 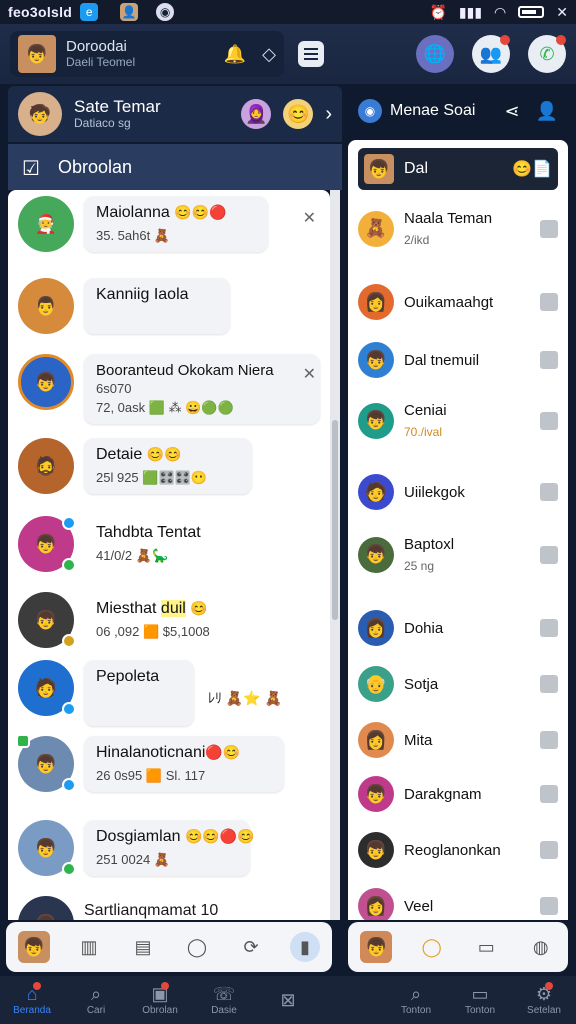 What do you see at coordinates (169, 306) in the screenshot?
I see `chat-row: 👨 Kanniig Iaola` at bounding box center [169, 306].